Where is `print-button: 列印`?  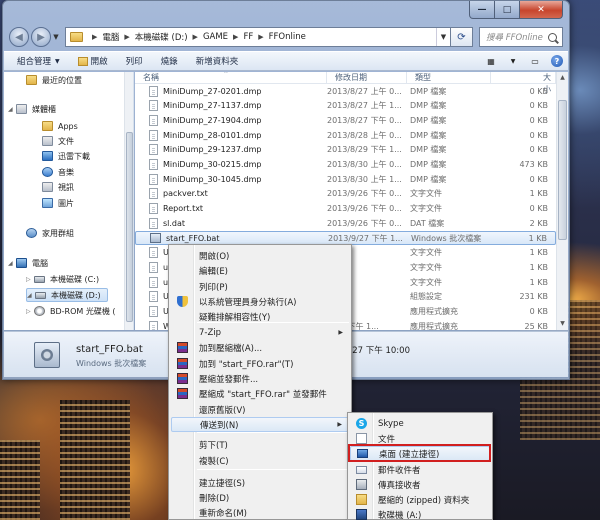 print-button: 列印 is located at coordinates (134, 61).